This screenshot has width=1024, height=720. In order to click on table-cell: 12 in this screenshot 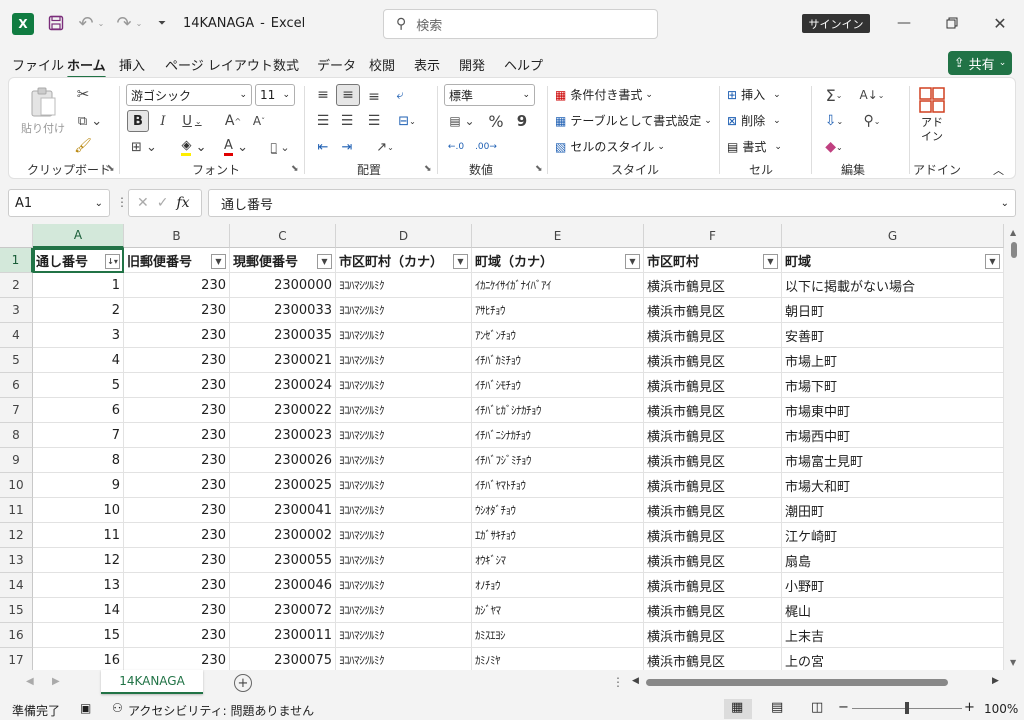, I will do `click(78, 560)`.